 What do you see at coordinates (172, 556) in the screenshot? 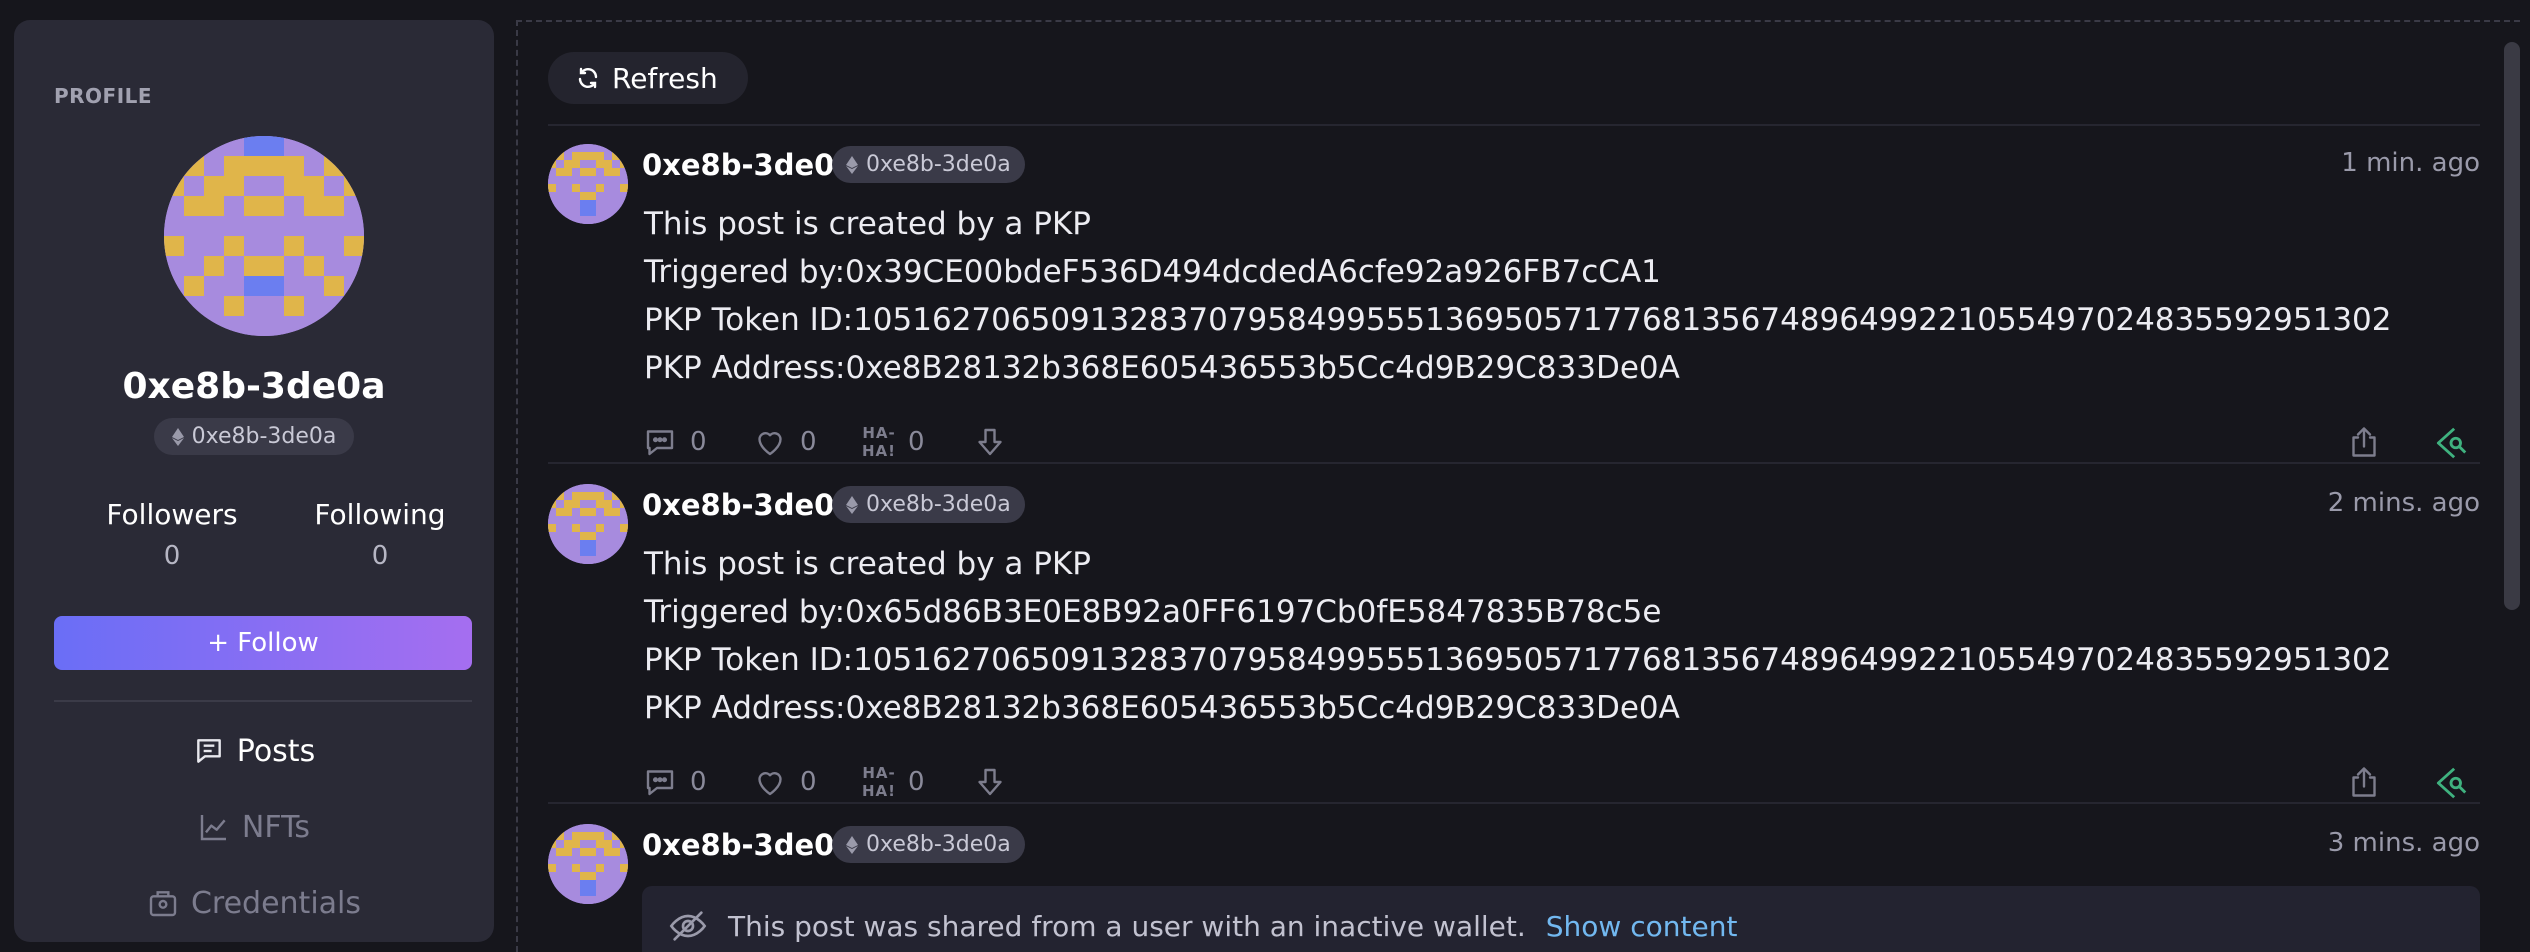
I see `followers-count: 0` at bounding box center [172, 556].